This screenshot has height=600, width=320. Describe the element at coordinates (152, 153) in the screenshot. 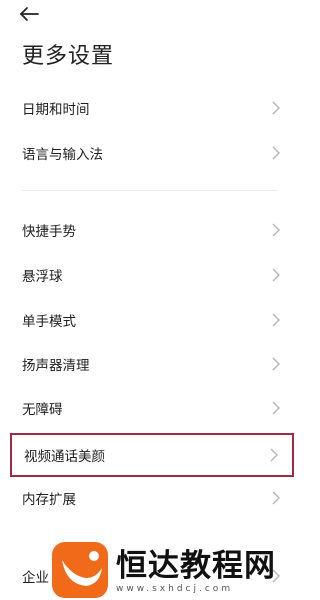

I see `settings-item-language-input: 语言与输入法` at that location.